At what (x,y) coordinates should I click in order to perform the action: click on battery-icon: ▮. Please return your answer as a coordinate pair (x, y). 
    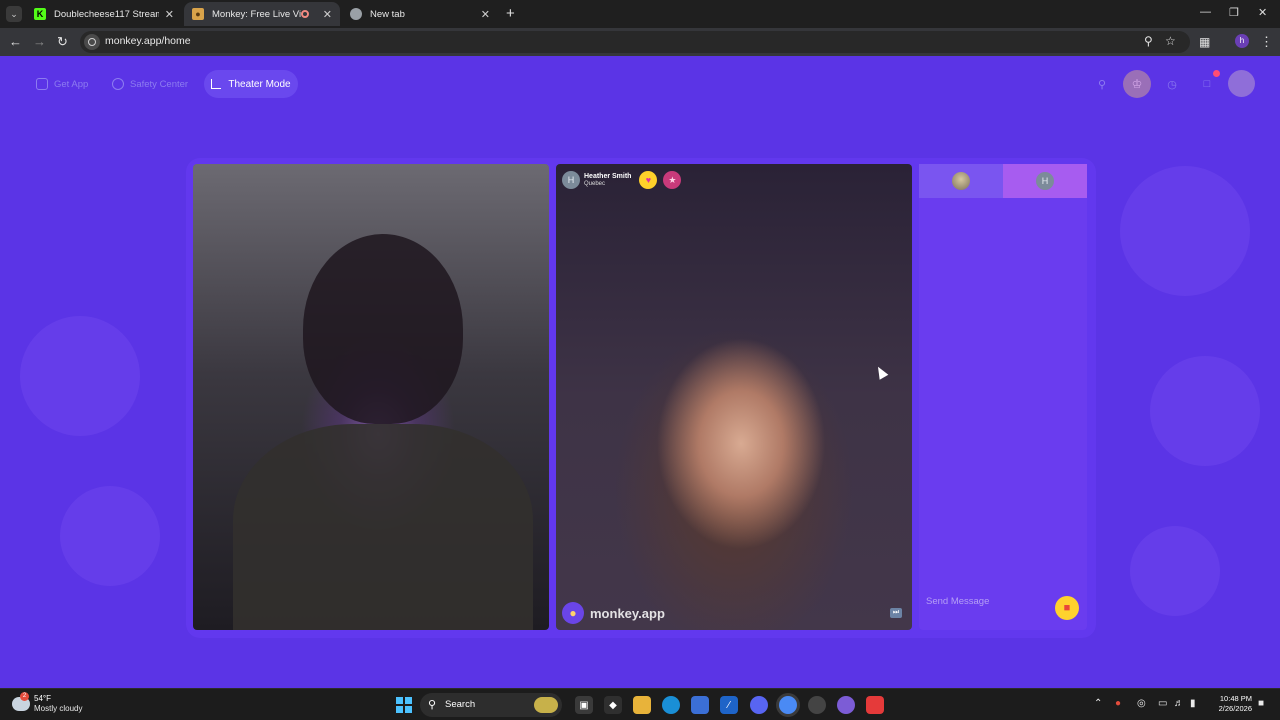
    Looking at the image, I should click on (1193, 703).